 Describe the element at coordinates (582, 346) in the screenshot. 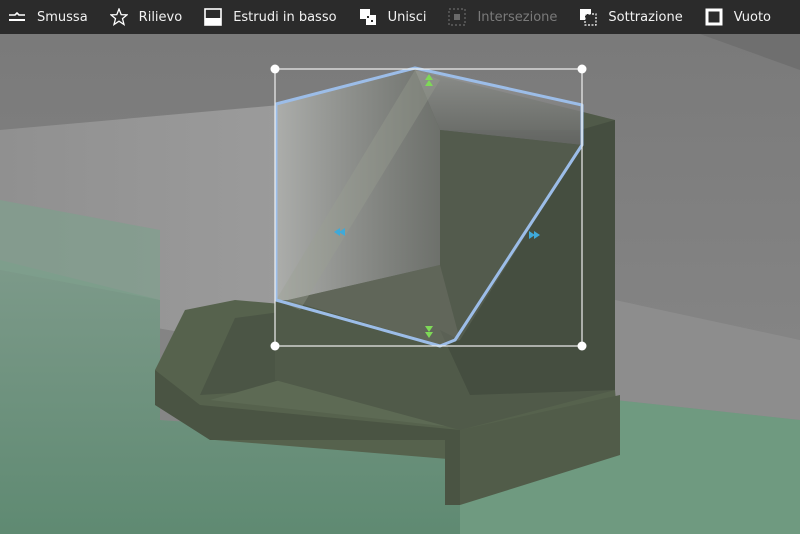

I see `resize-handle-bottom-right` at that location.